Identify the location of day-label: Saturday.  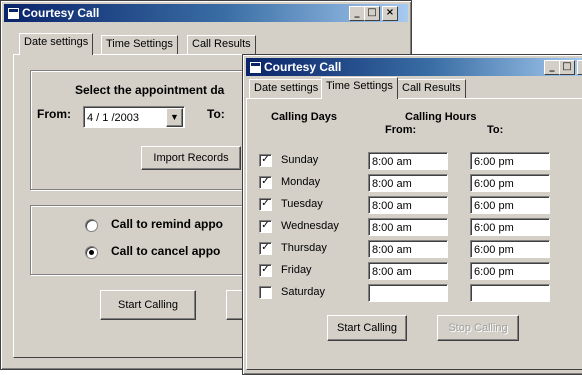
(303, 292).